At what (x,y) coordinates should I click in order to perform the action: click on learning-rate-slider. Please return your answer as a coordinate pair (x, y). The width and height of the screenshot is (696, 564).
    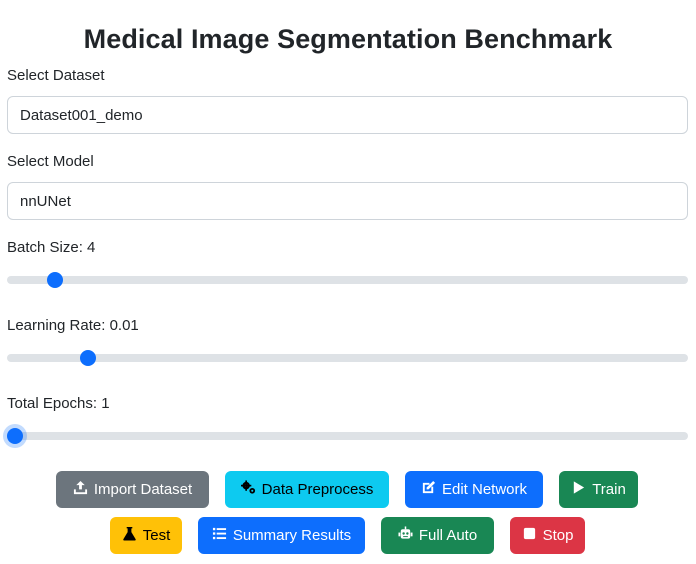
    Looking at the image, I should click on (347, 358).